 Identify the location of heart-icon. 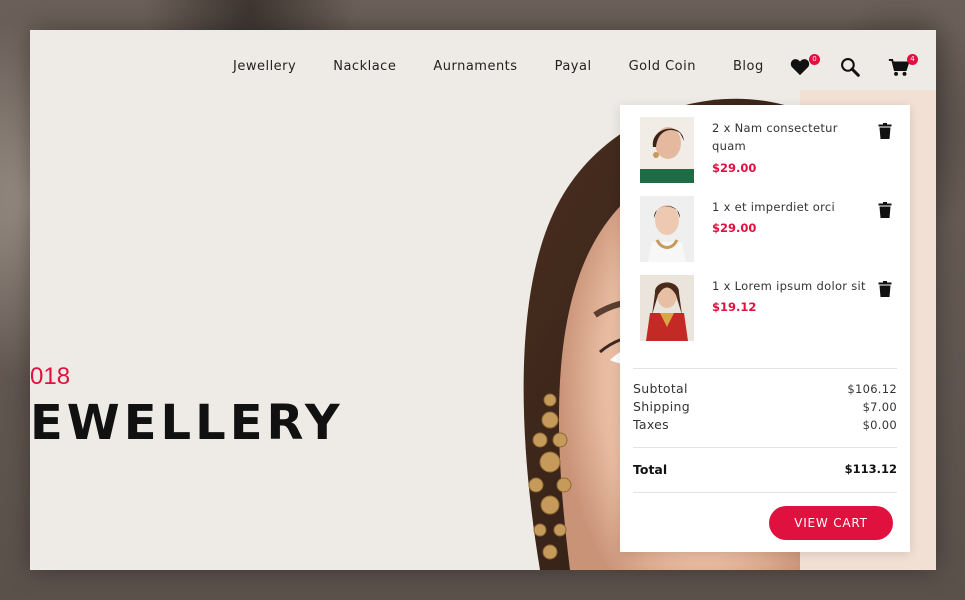
(800, 67).